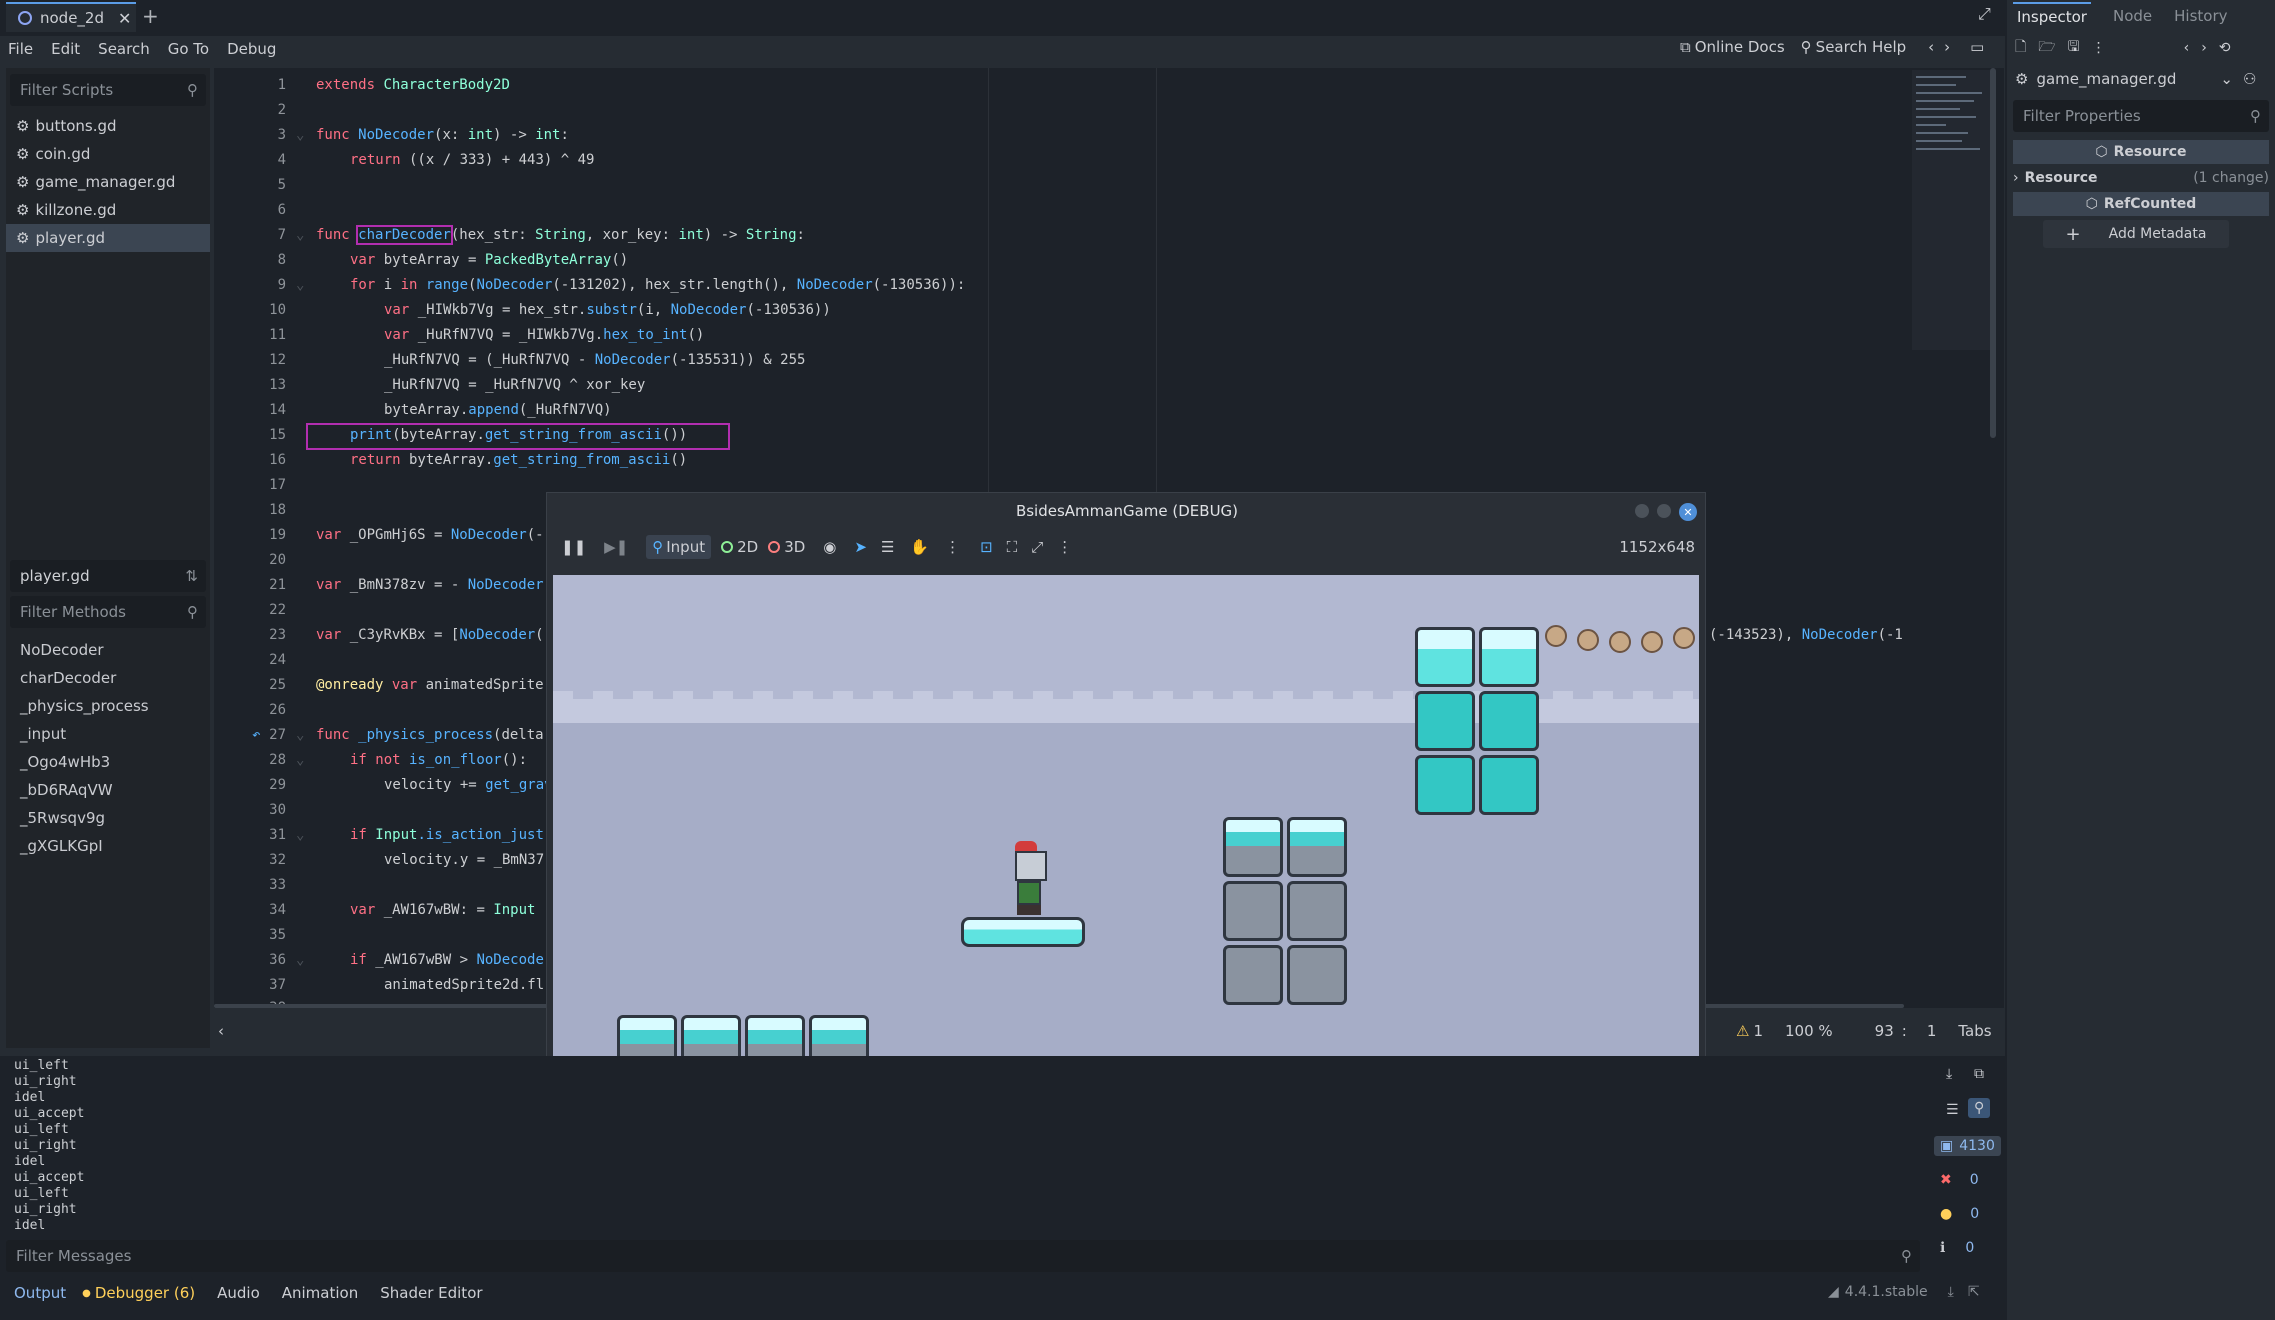  What do you see at coordinates (2141, 204) in the screenshot?
I see `section-refcounted-header: ⬡ RefCounted` at bounding box center [2141, 204].